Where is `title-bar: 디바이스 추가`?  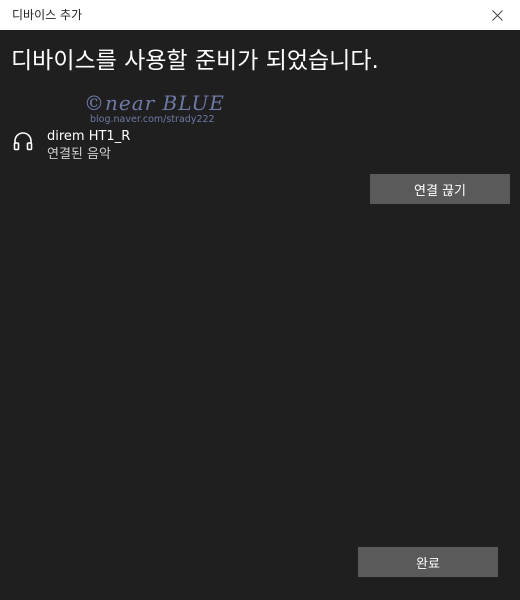
title-bar: 디바이스 추가 is located at coordinates (260, 15).